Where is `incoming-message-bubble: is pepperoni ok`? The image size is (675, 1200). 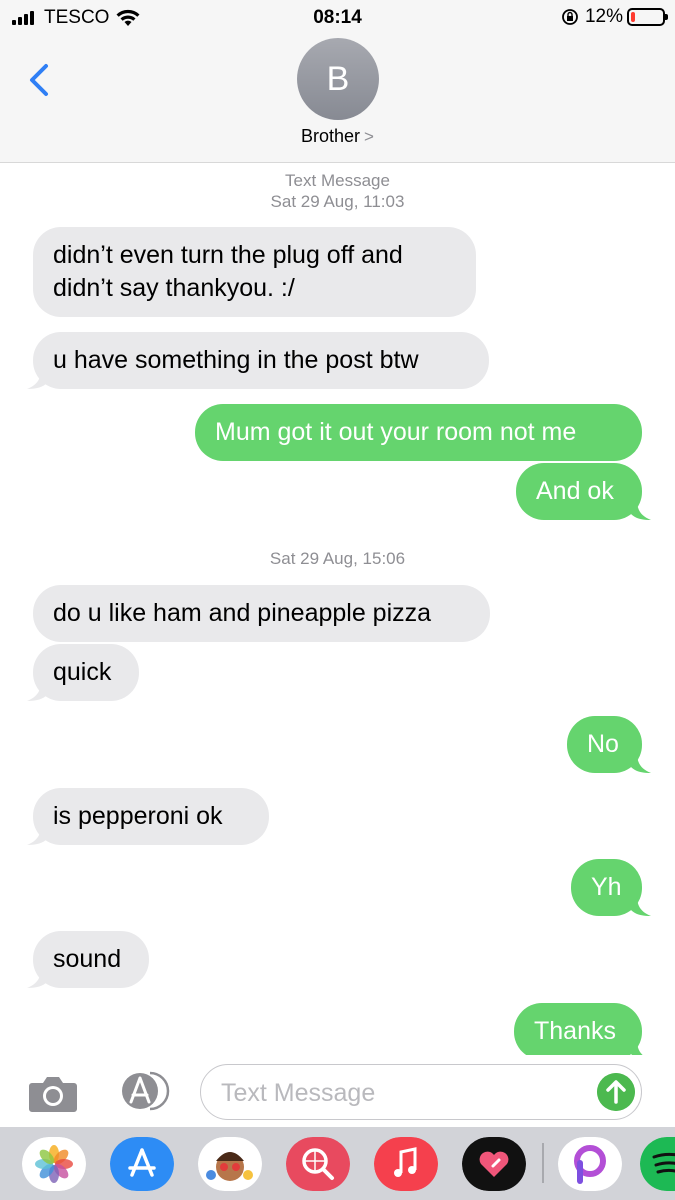
incoming-message-bubble: is pepperoni ok is located at coordinates (148, 816).